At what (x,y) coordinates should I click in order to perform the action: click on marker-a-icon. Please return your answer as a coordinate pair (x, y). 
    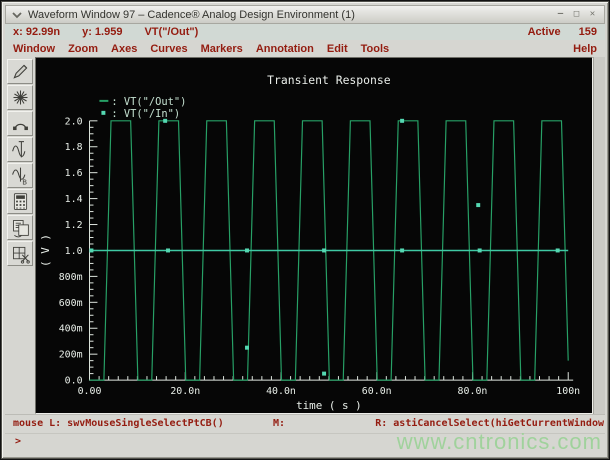
    Looking at the image, I should click on (18, 149).